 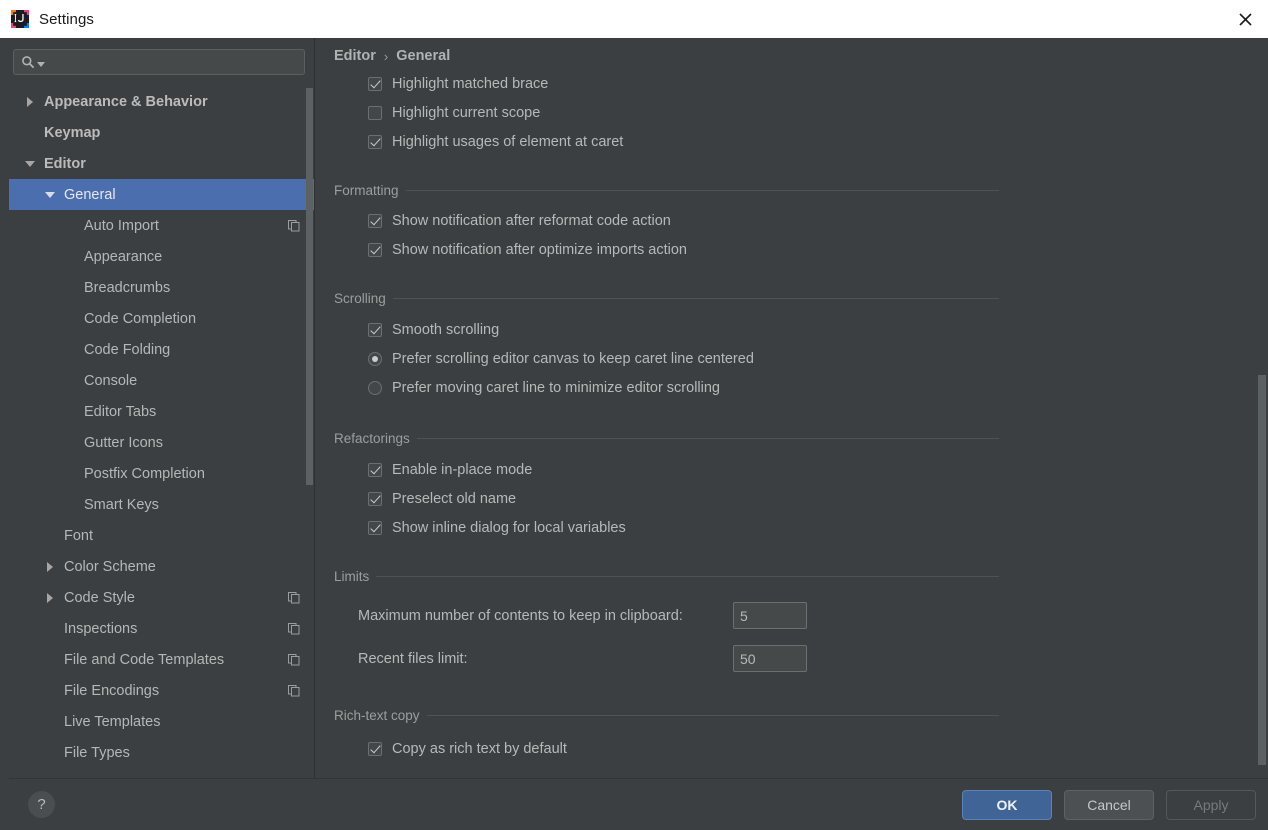 What do you see at coordinates (161, 690) in the screenshot?
I see `sidebar-item-file-encodings: File Encodings` at bounding box center [161, 690].